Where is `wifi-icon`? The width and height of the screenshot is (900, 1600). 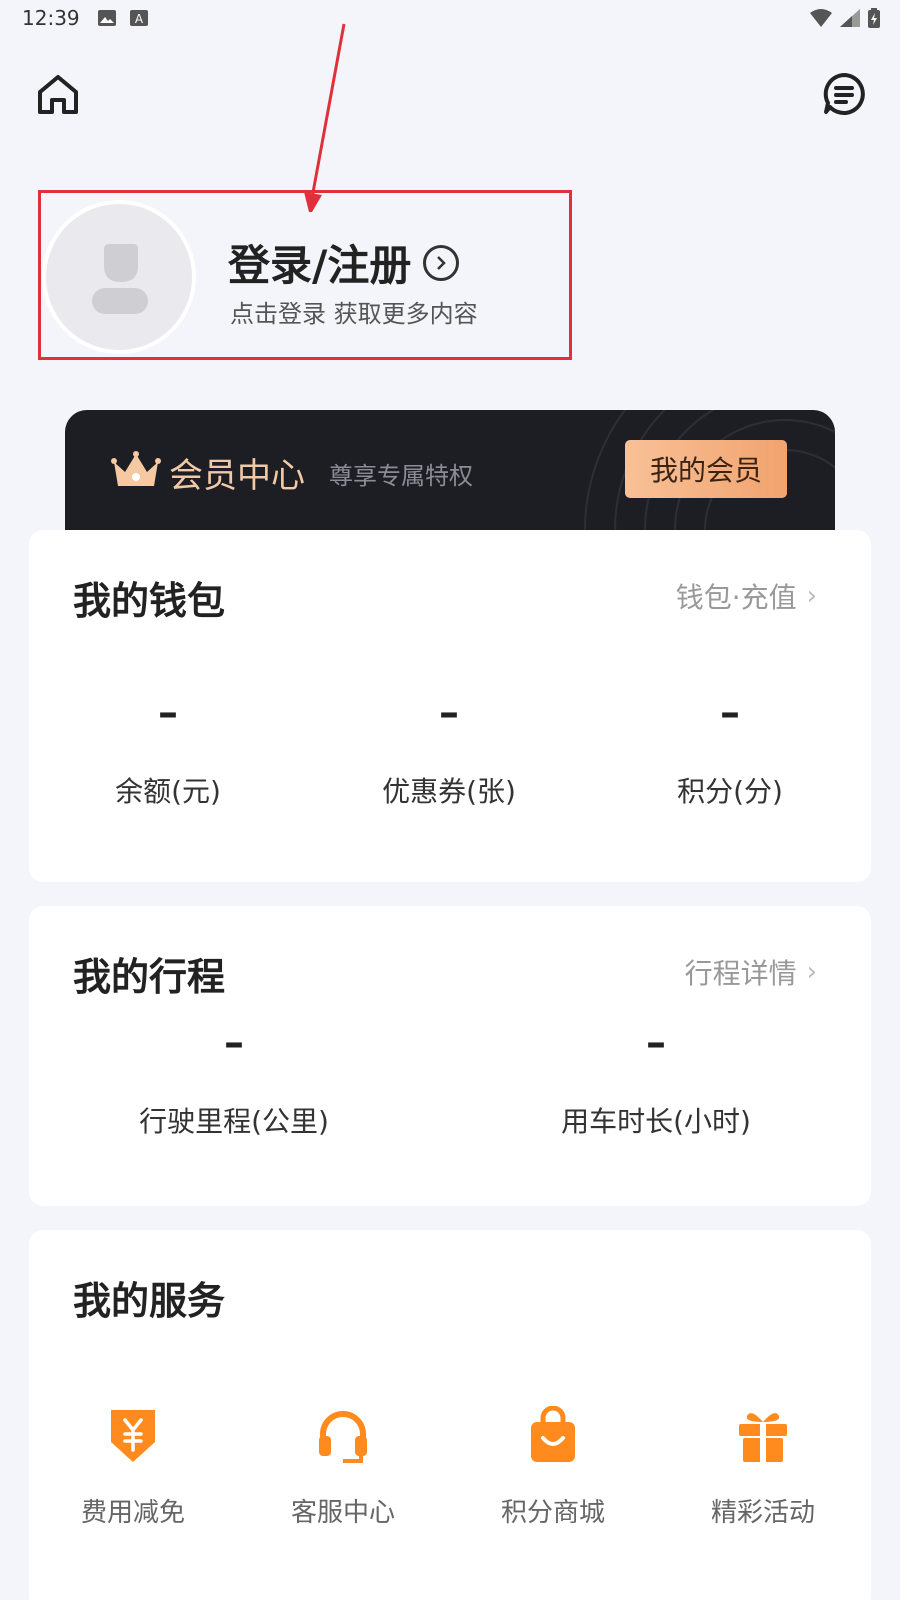 wifi-icon is located at coordinates (821, 18).